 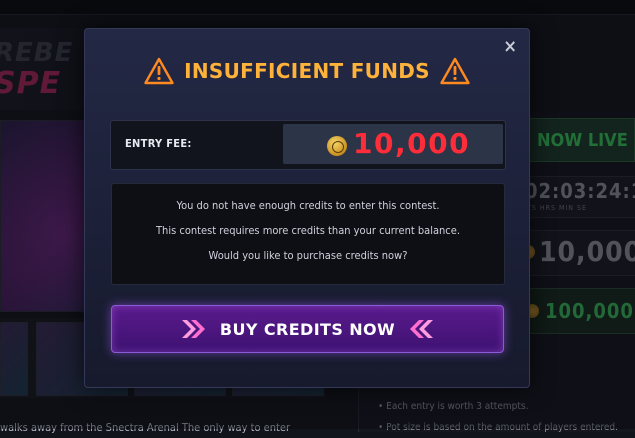 What do you see at coordinates (510, 47) in the screenshot?
I see `close-icon: ×` at bounding box center [510, 47].